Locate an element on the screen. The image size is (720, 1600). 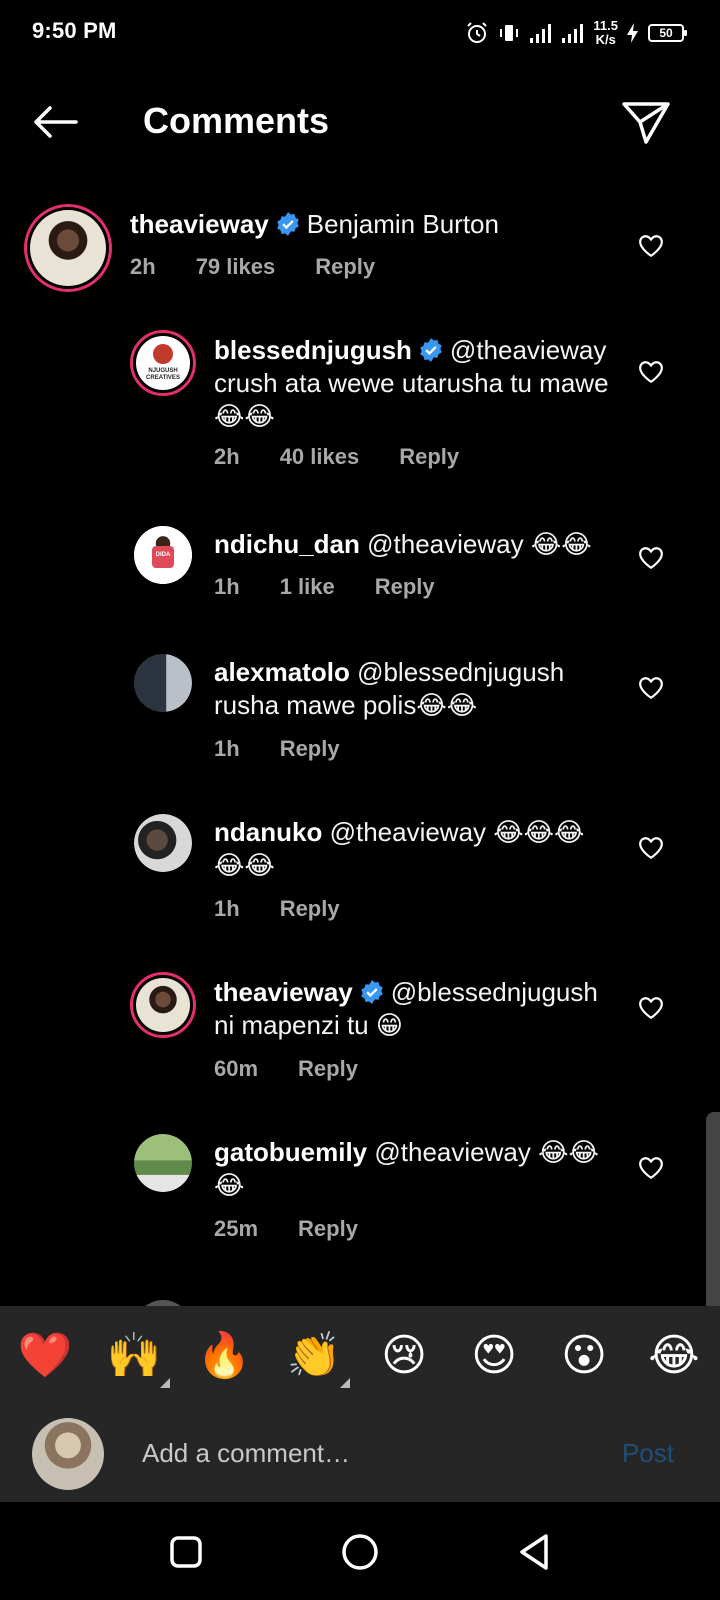
comment-username: ndichu_dan is located at coordinates (287, 544).